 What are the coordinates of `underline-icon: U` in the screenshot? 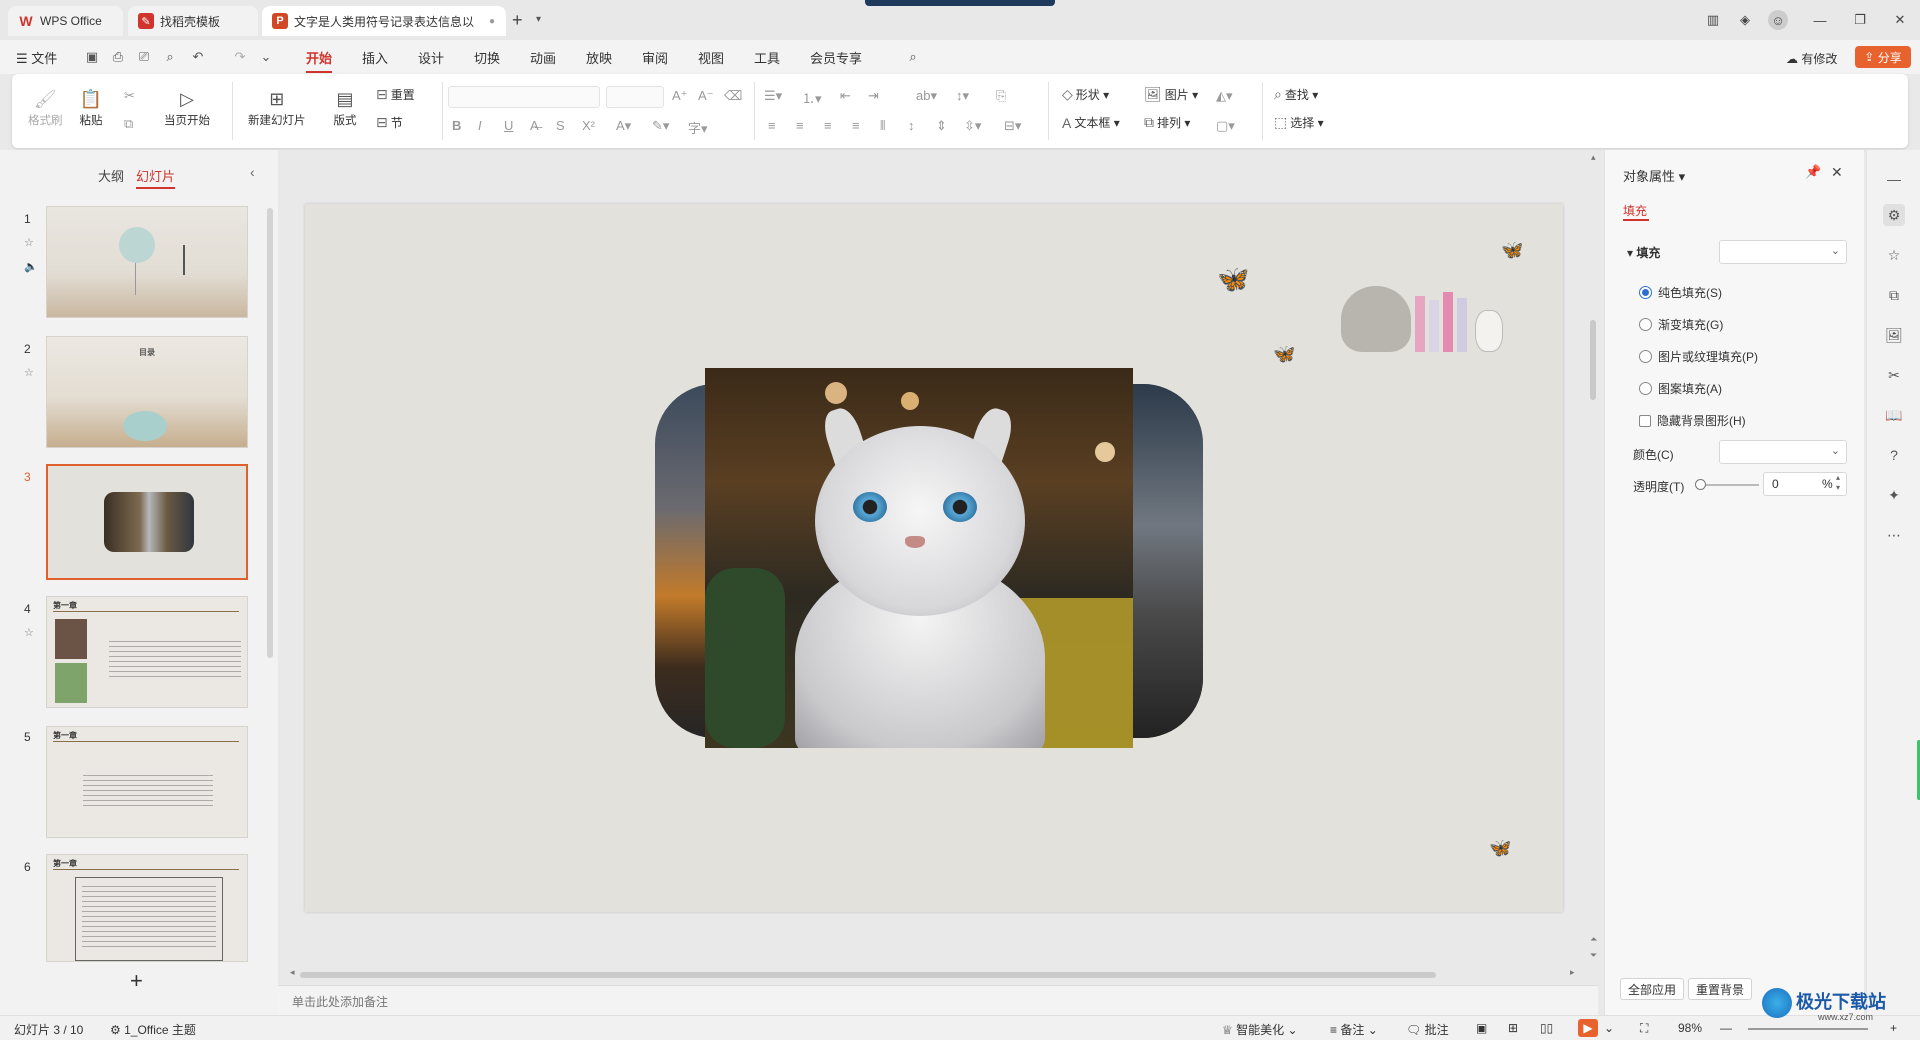 It's located at (508, 125).